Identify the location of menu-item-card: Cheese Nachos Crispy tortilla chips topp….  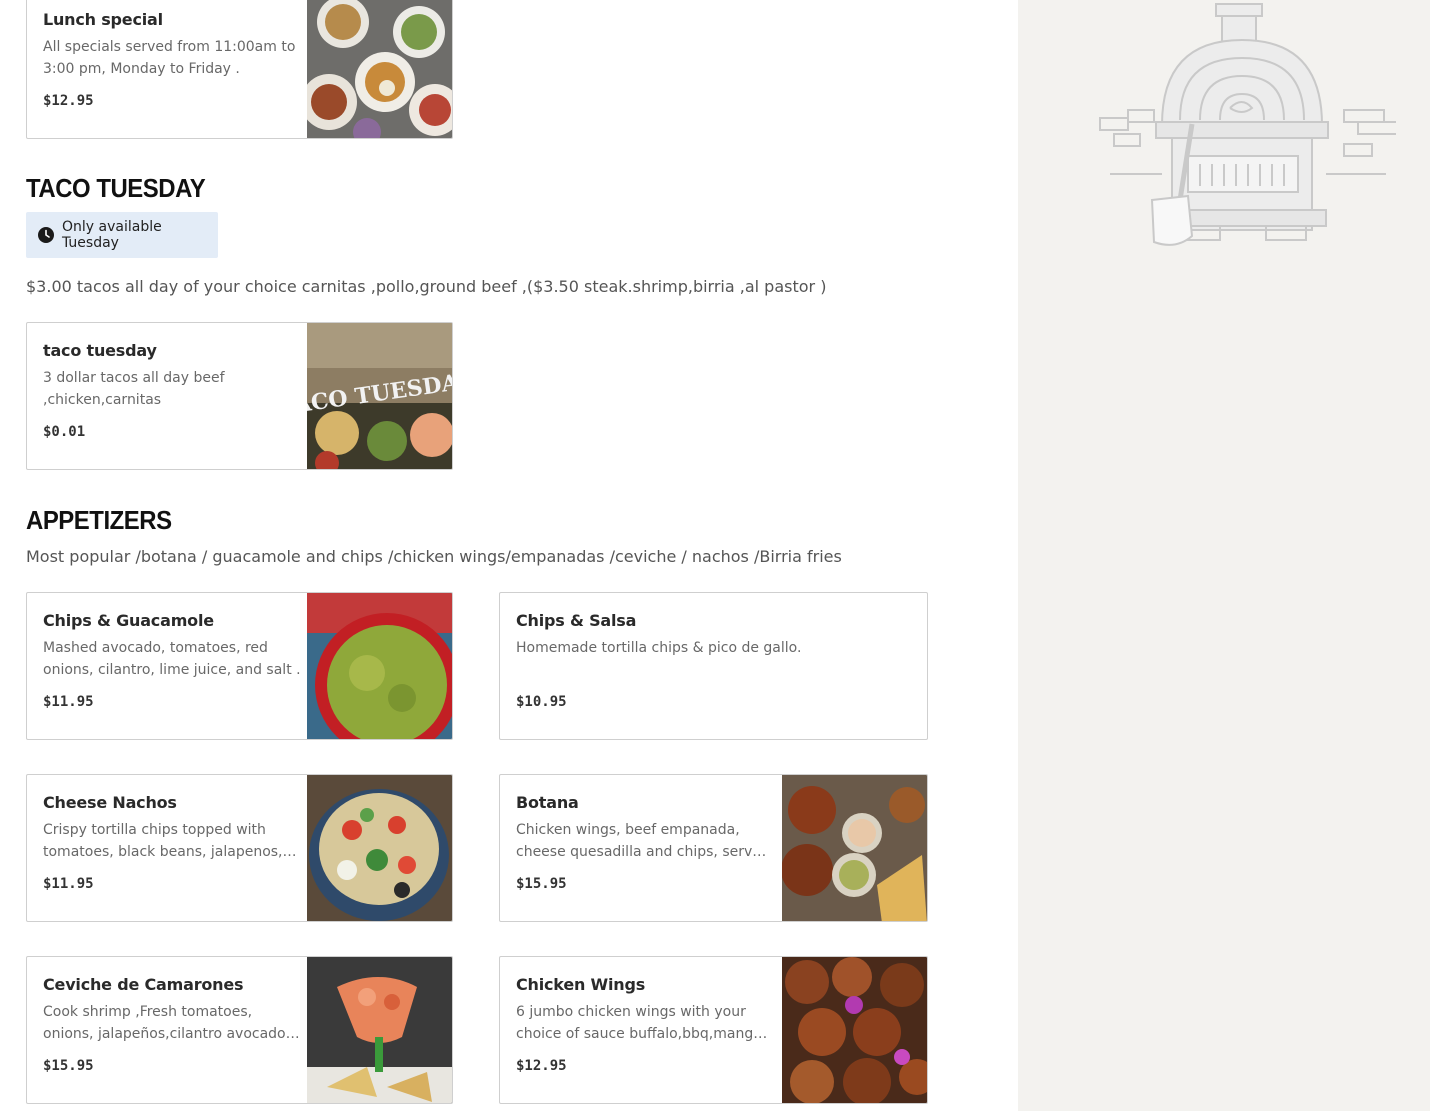
(239, 848).